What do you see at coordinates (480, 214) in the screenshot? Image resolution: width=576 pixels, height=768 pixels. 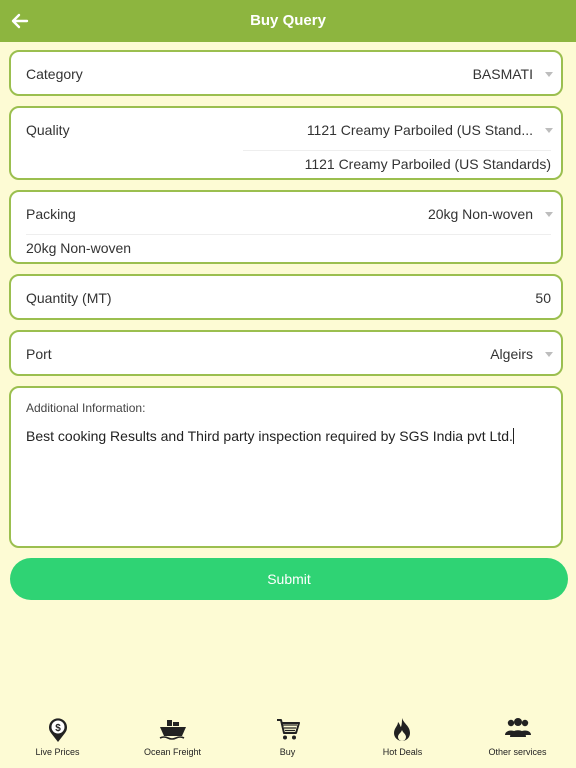 I see `packing-value: 20kg Non-woven` at bounding box center [480, 214].